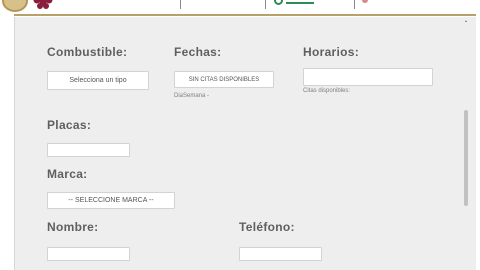 The height and width of the screenshot is (270, 480). Describe the element at coordinates (69, 125) in the screenshot. I see `placas-label: Placas:` at that location.